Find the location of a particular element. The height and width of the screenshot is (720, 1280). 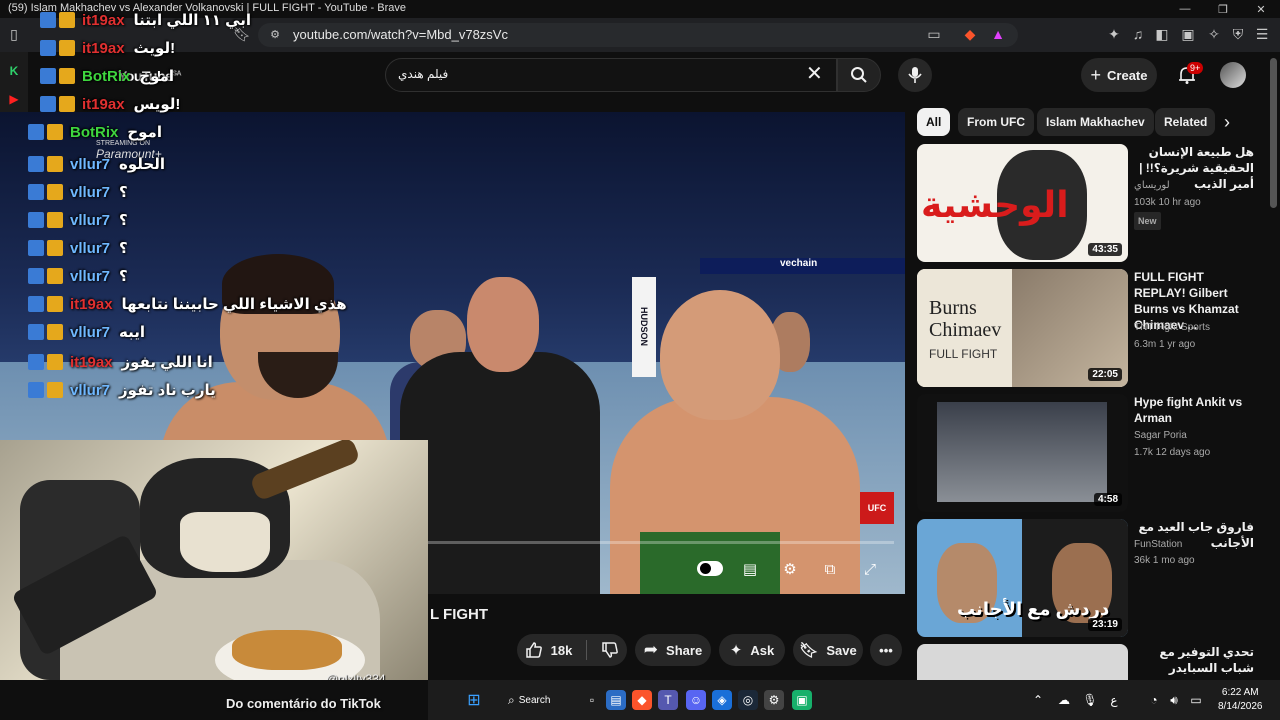

app-icon-blue: ◈ is located at coordinates (722, 700).